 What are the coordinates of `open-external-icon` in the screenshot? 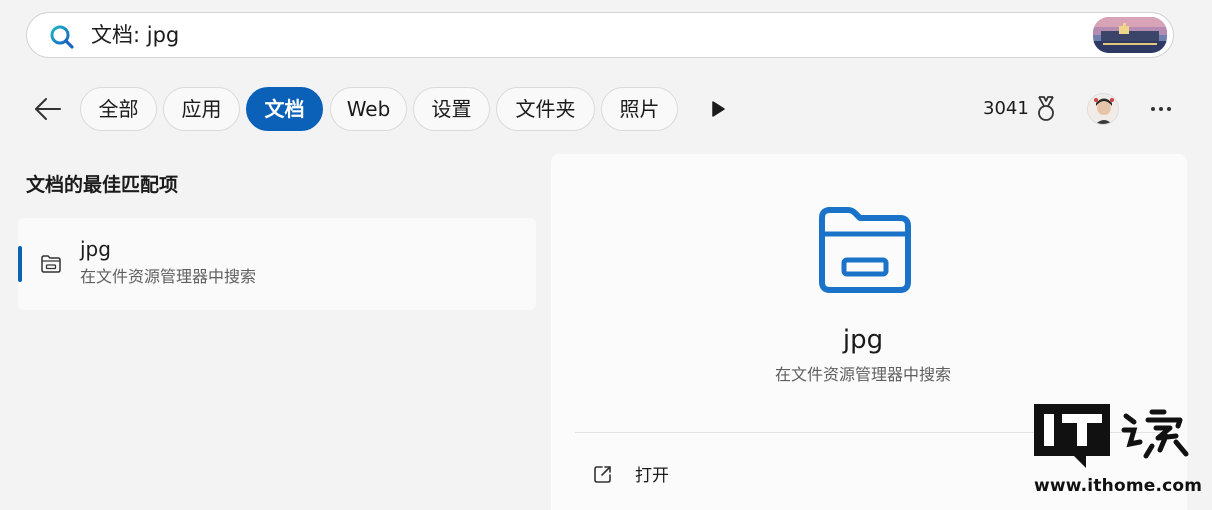 It's located at (602, 474).